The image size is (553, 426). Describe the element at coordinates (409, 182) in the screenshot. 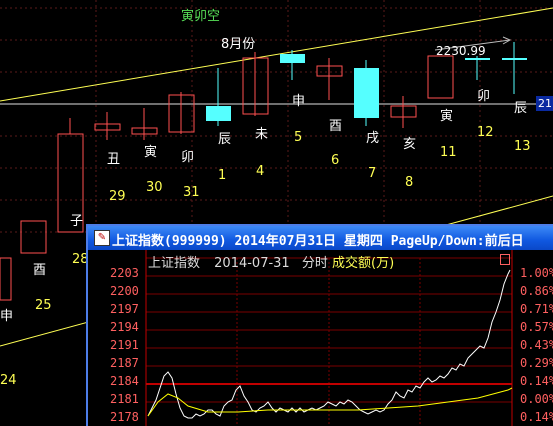

I see `date-label: 8` at that location.